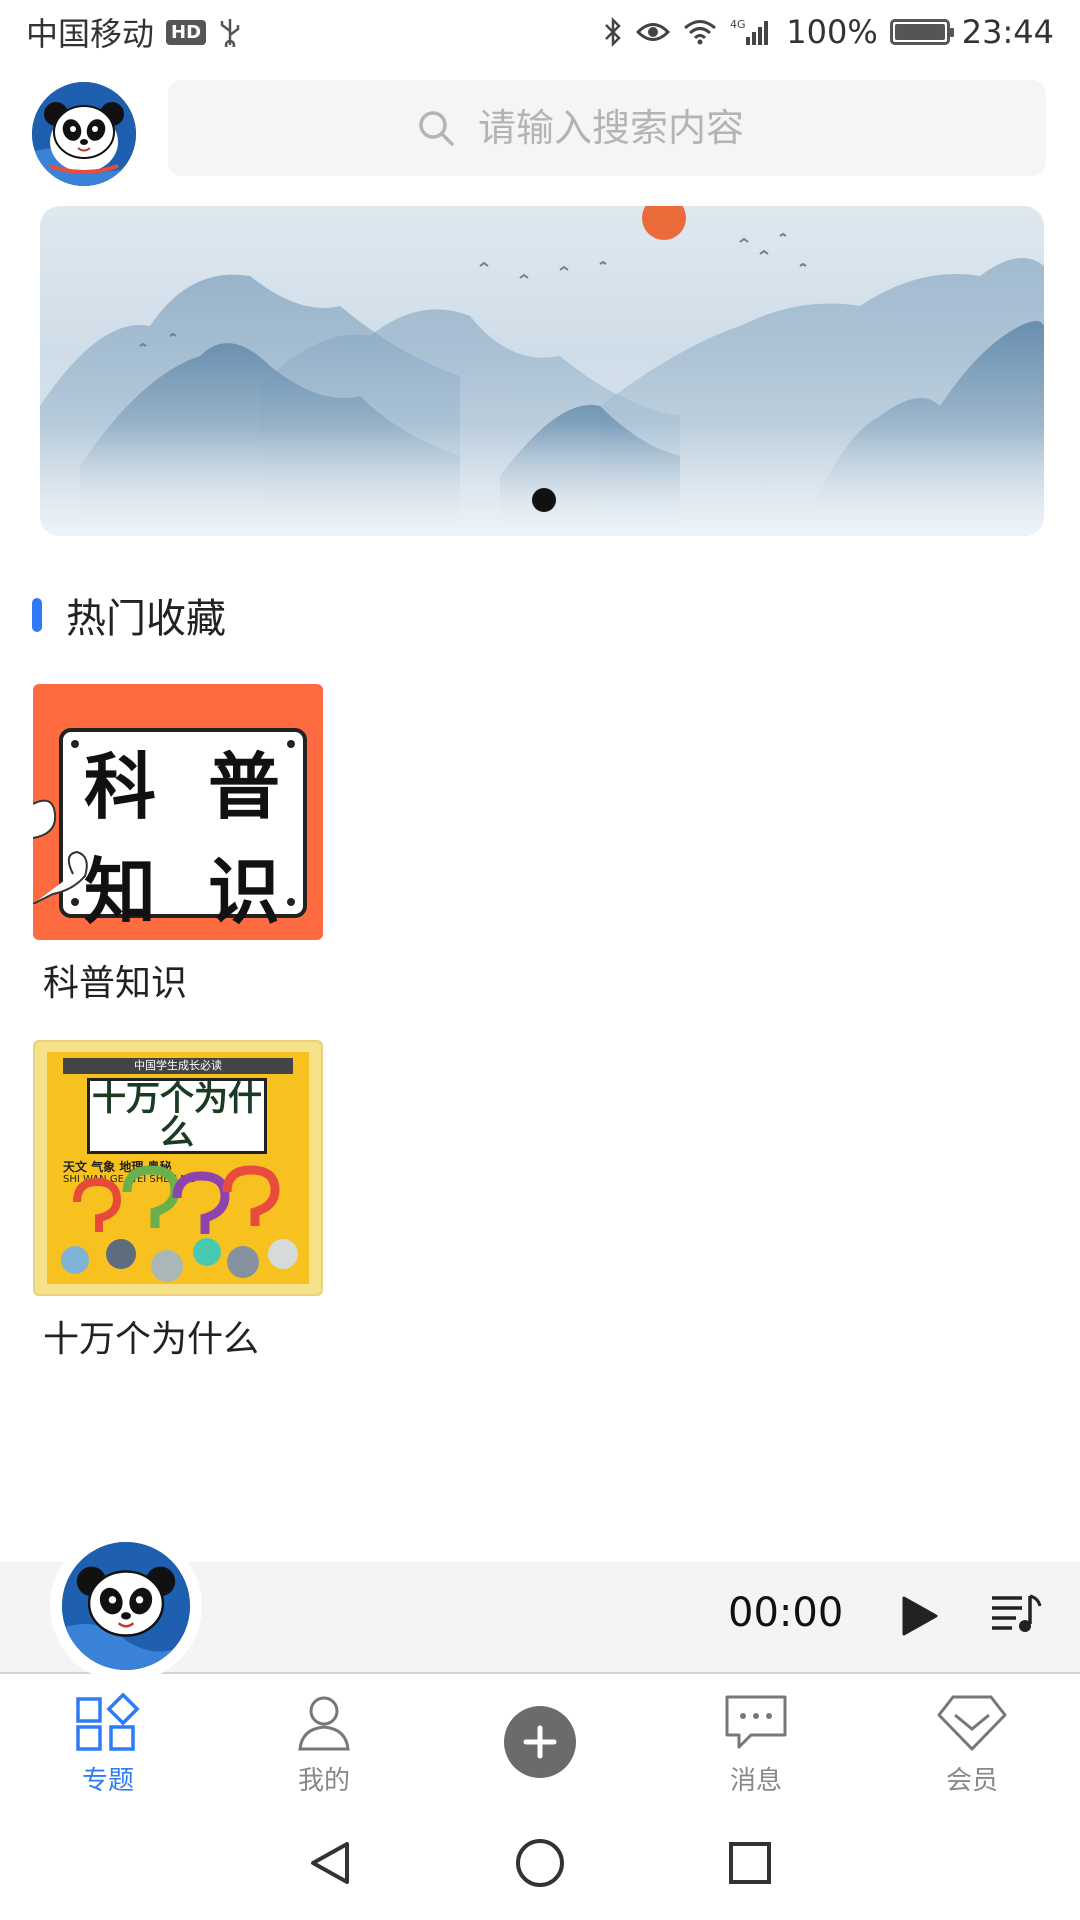 Image resolution: width=1080 pixels, height=1920 pixels. I want to click on nav-tab-add, so click(540, 1741).